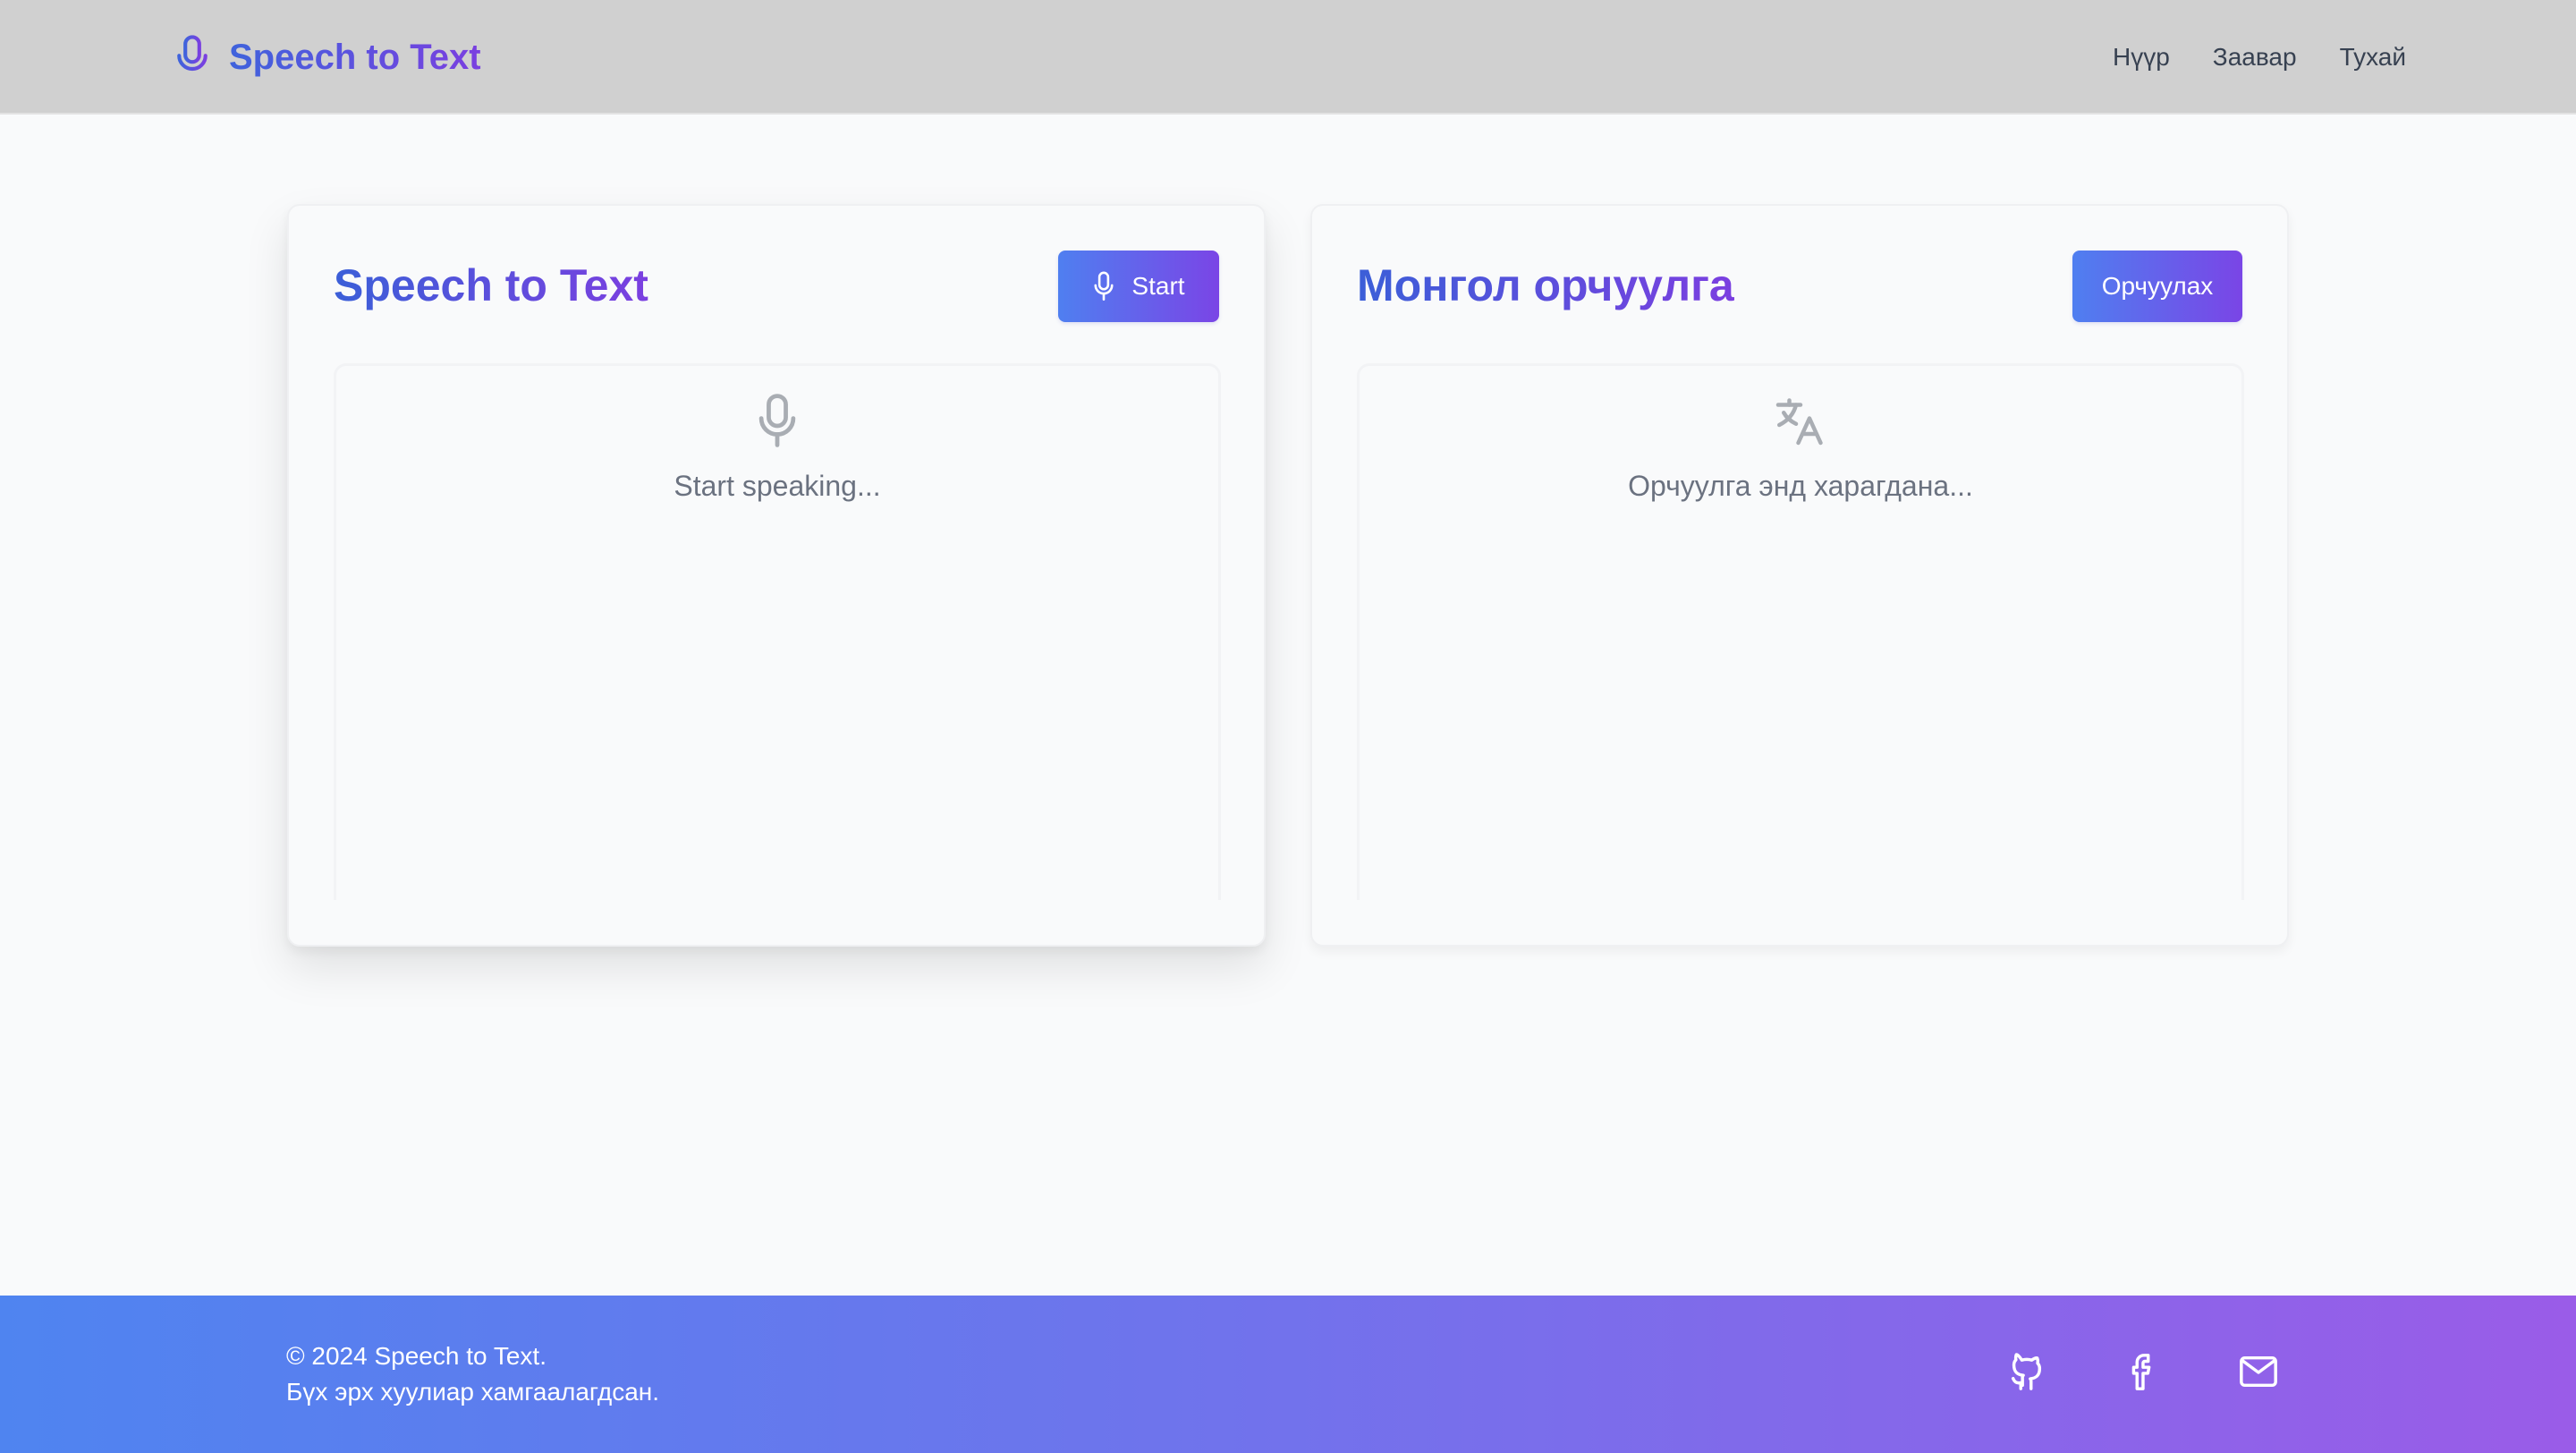 This screenshot has width=2576, height=1453. I want to click on top-navbar: Speech to Text Нүүр Заавар Тухай, so click(1288, 57).